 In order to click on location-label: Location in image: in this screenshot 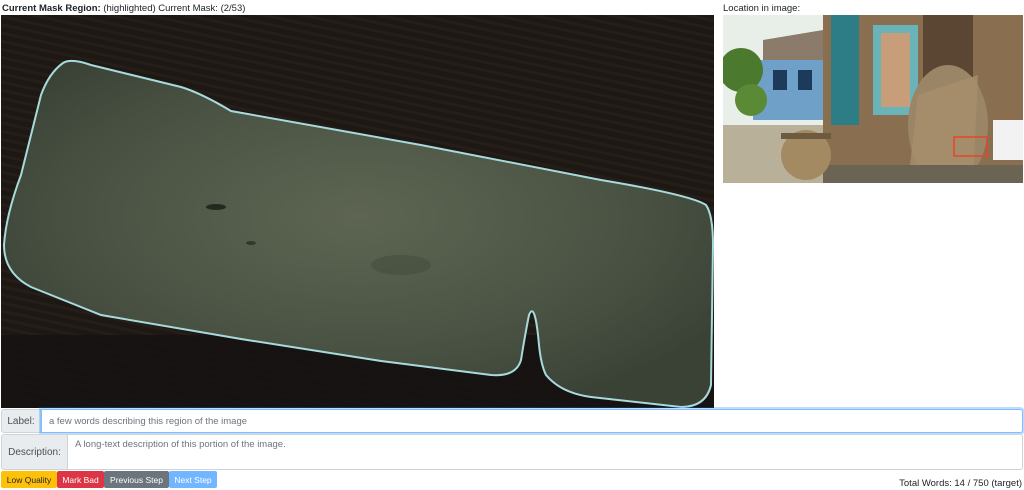, I will do `click(762, 8)`.